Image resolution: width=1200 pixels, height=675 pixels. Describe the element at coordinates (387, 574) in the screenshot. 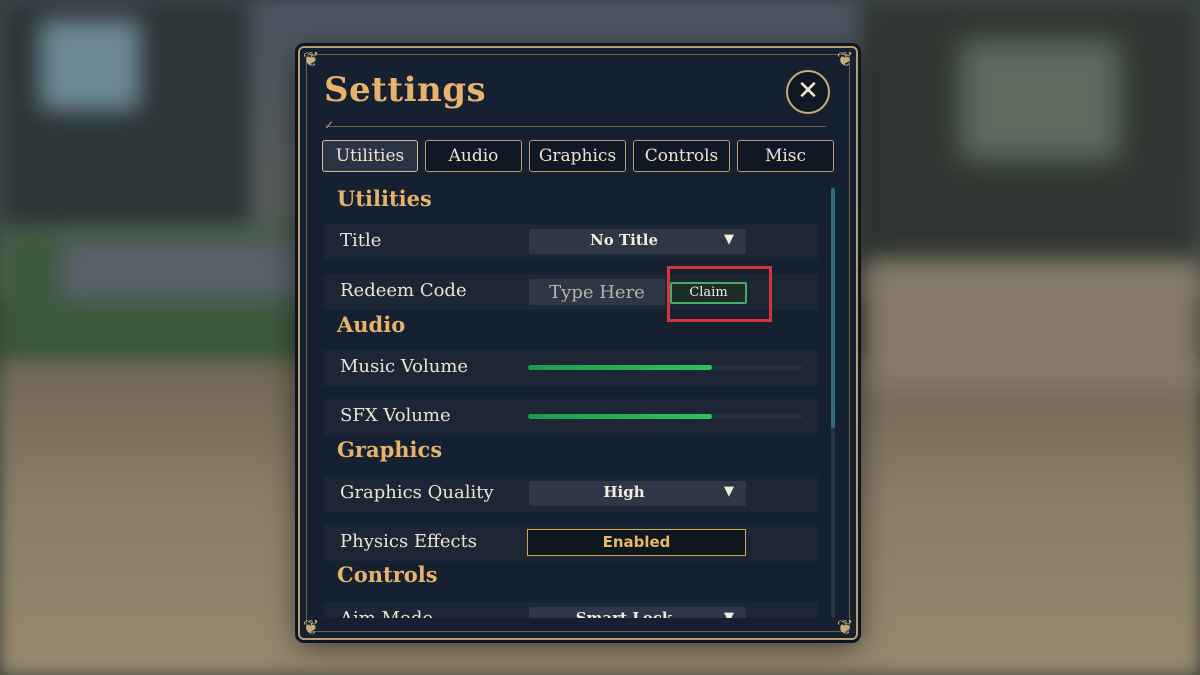

I see `section-heading-controls: Controls` at that location.